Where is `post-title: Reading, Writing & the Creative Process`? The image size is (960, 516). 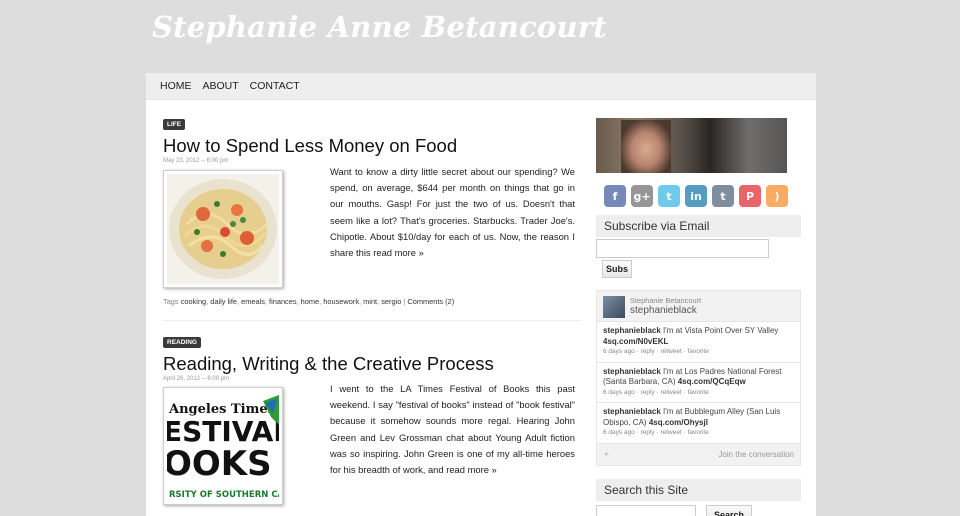
post-title: Reading, Writing & the Creative Process is located at coordinates (373, 364).